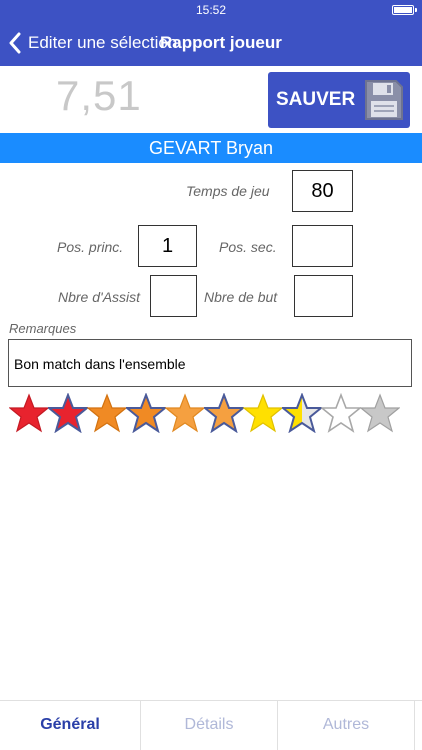 Image resolution: width=422 pixels, height=750 pixels. I want to click on pos-sec-input, so click(322, 246).